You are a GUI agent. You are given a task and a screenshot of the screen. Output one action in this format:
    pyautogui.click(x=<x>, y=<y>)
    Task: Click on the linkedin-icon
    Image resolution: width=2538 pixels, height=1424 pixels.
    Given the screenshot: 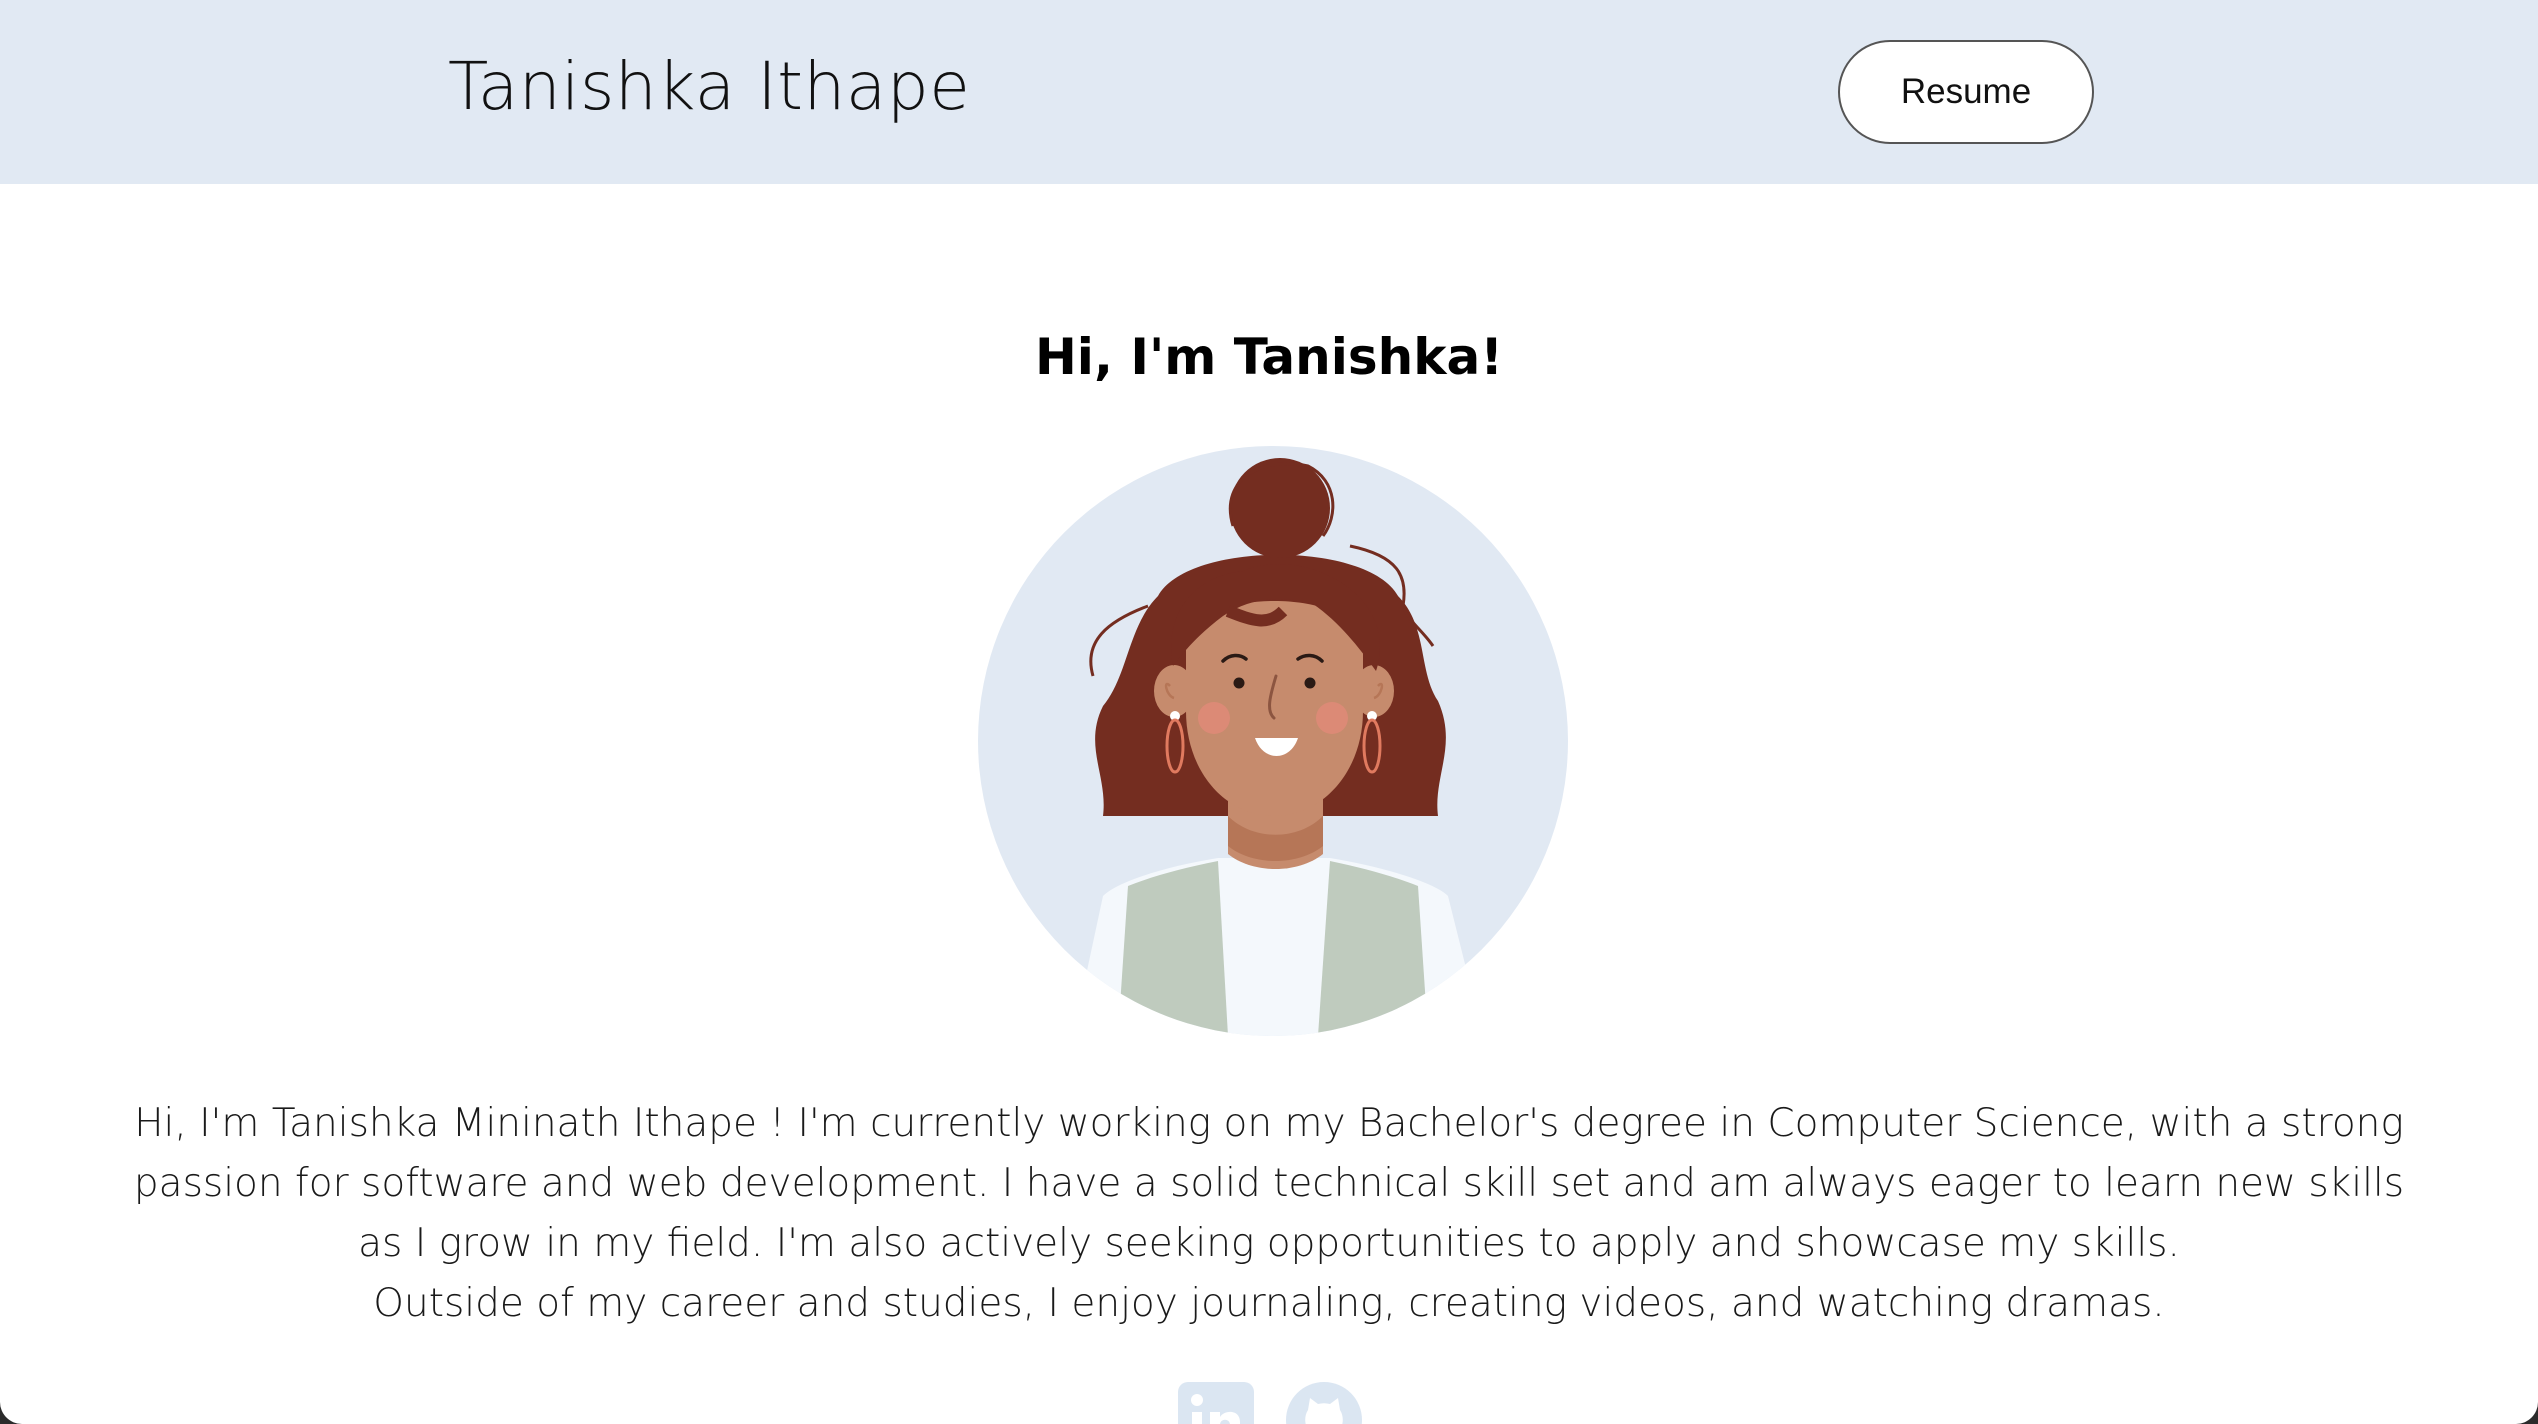 What is the action you would take?
    pyautogui.click(x=1216, y=1402)
    